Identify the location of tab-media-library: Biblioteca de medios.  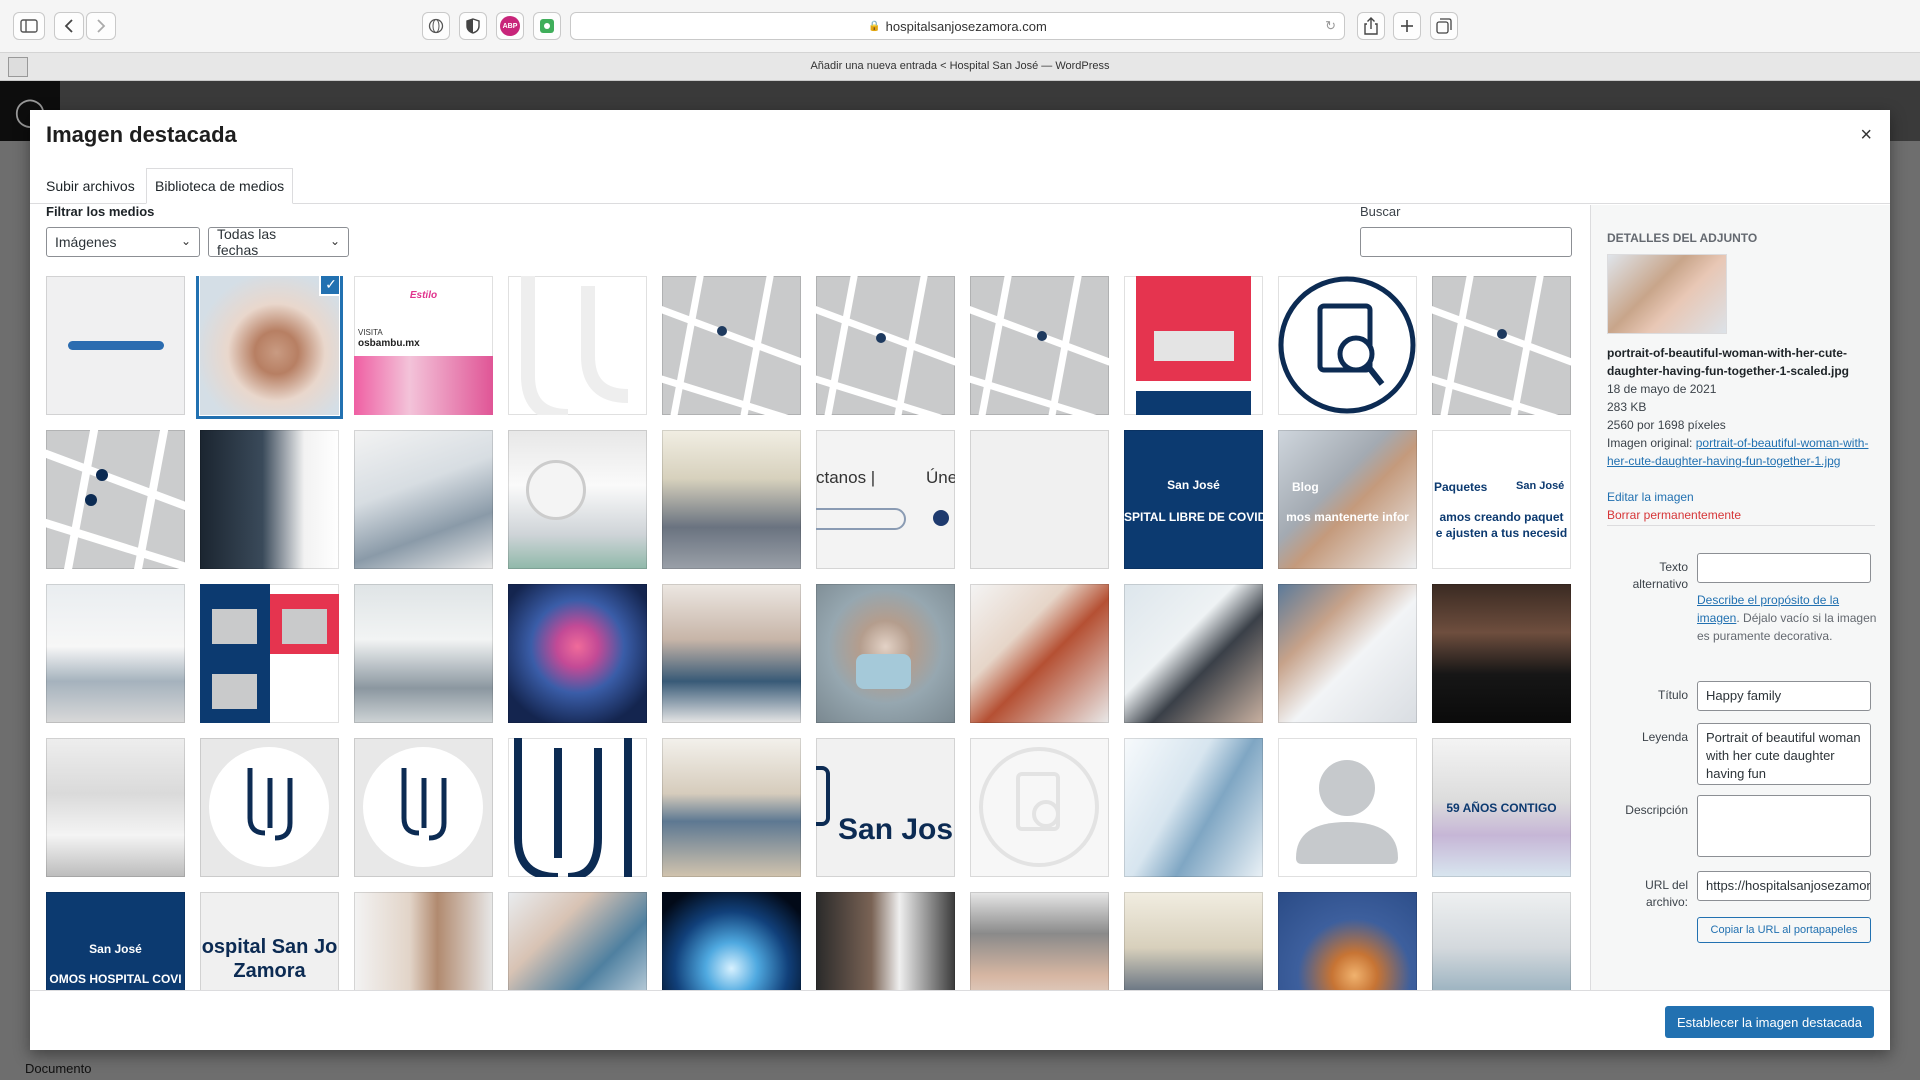
(220, 186).